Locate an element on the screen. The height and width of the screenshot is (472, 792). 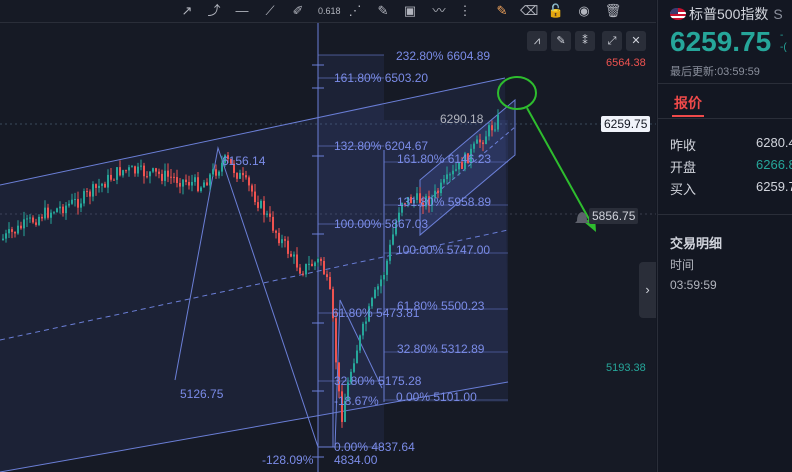
tab-quote: 报价 is located at coordinates (688, 103).